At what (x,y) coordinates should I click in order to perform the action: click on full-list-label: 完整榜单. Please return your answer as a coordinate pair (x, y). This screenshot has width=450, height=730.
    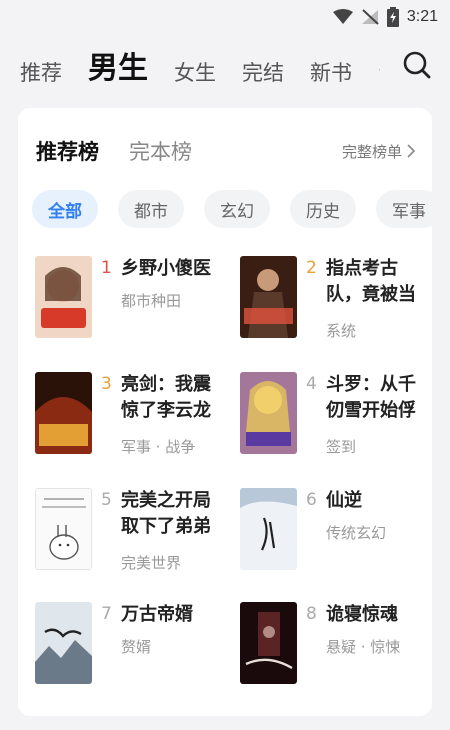
    Looking at the image, I should click on (371, 151).